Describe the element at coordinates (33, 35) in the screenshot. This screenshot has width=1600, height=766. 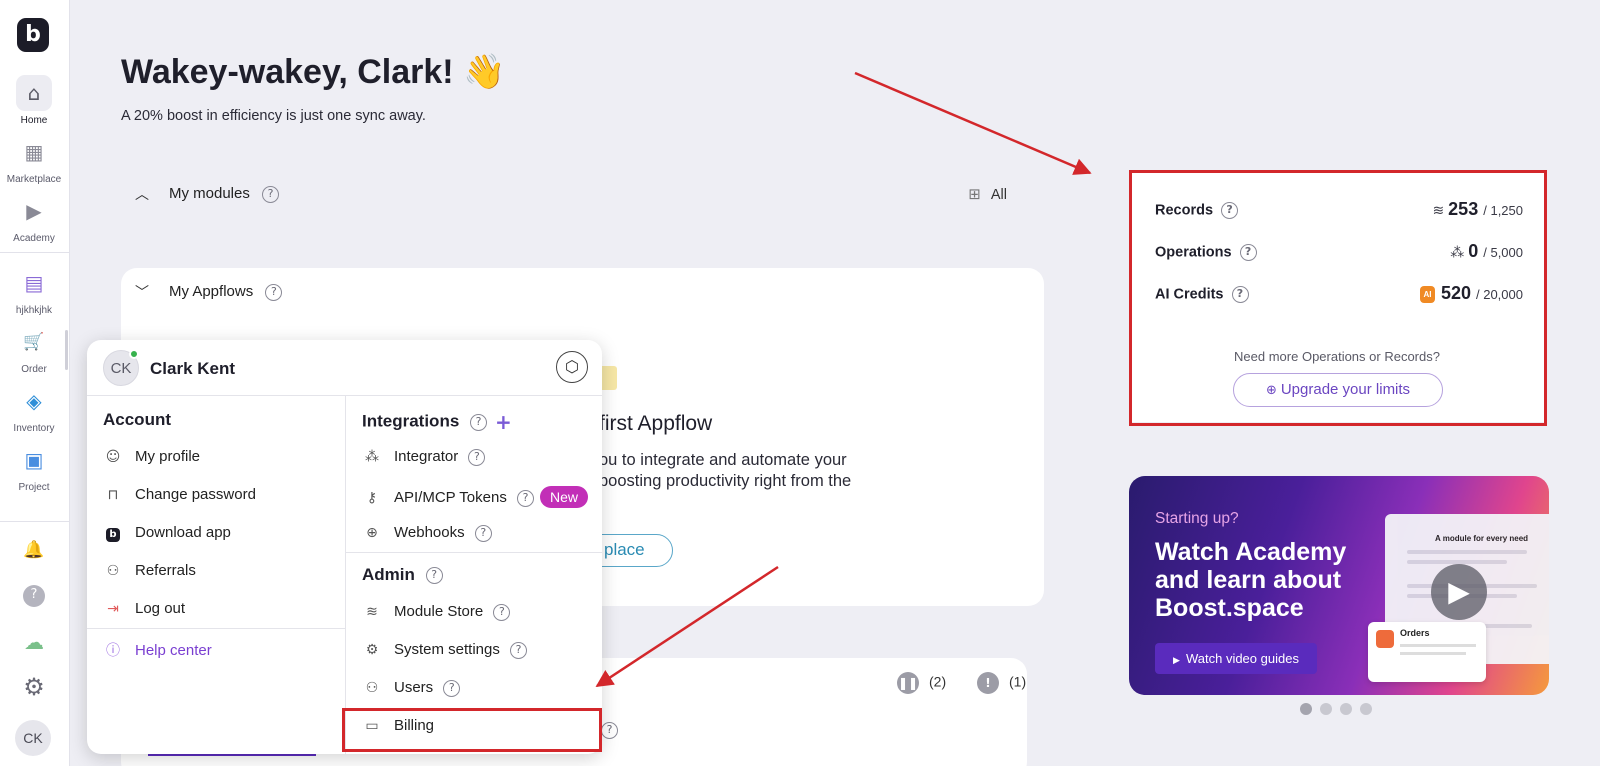
I see `app-logo: b` at that location.